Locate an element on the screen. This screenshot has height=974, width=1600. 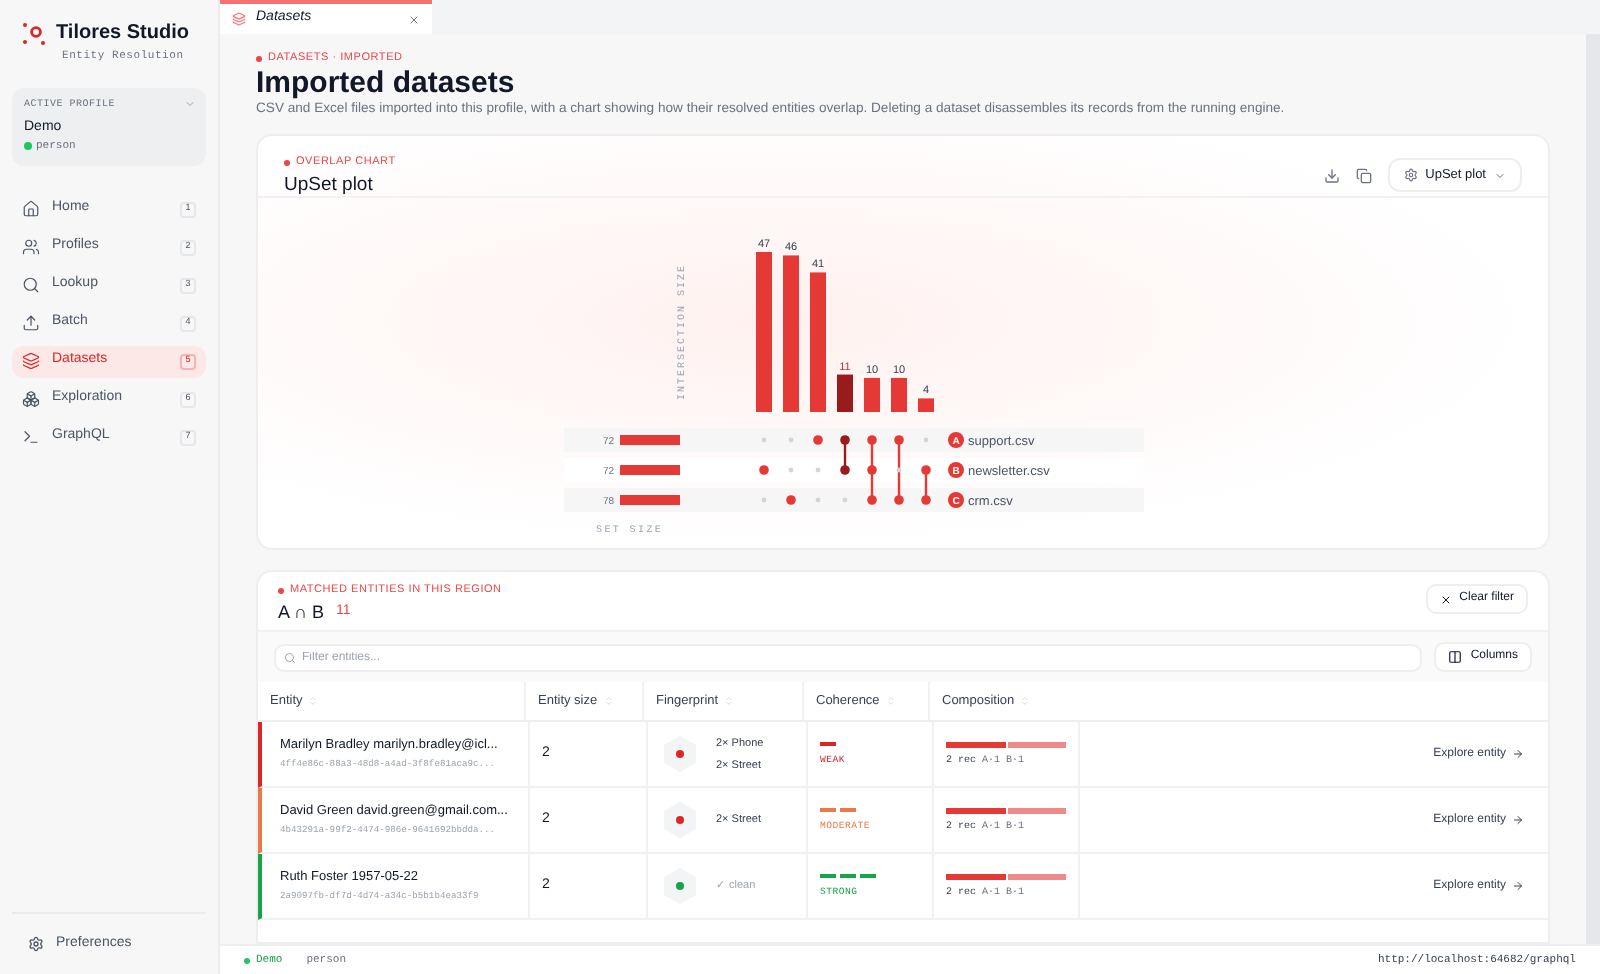
layers-icon is located at coordinates (239, 19).